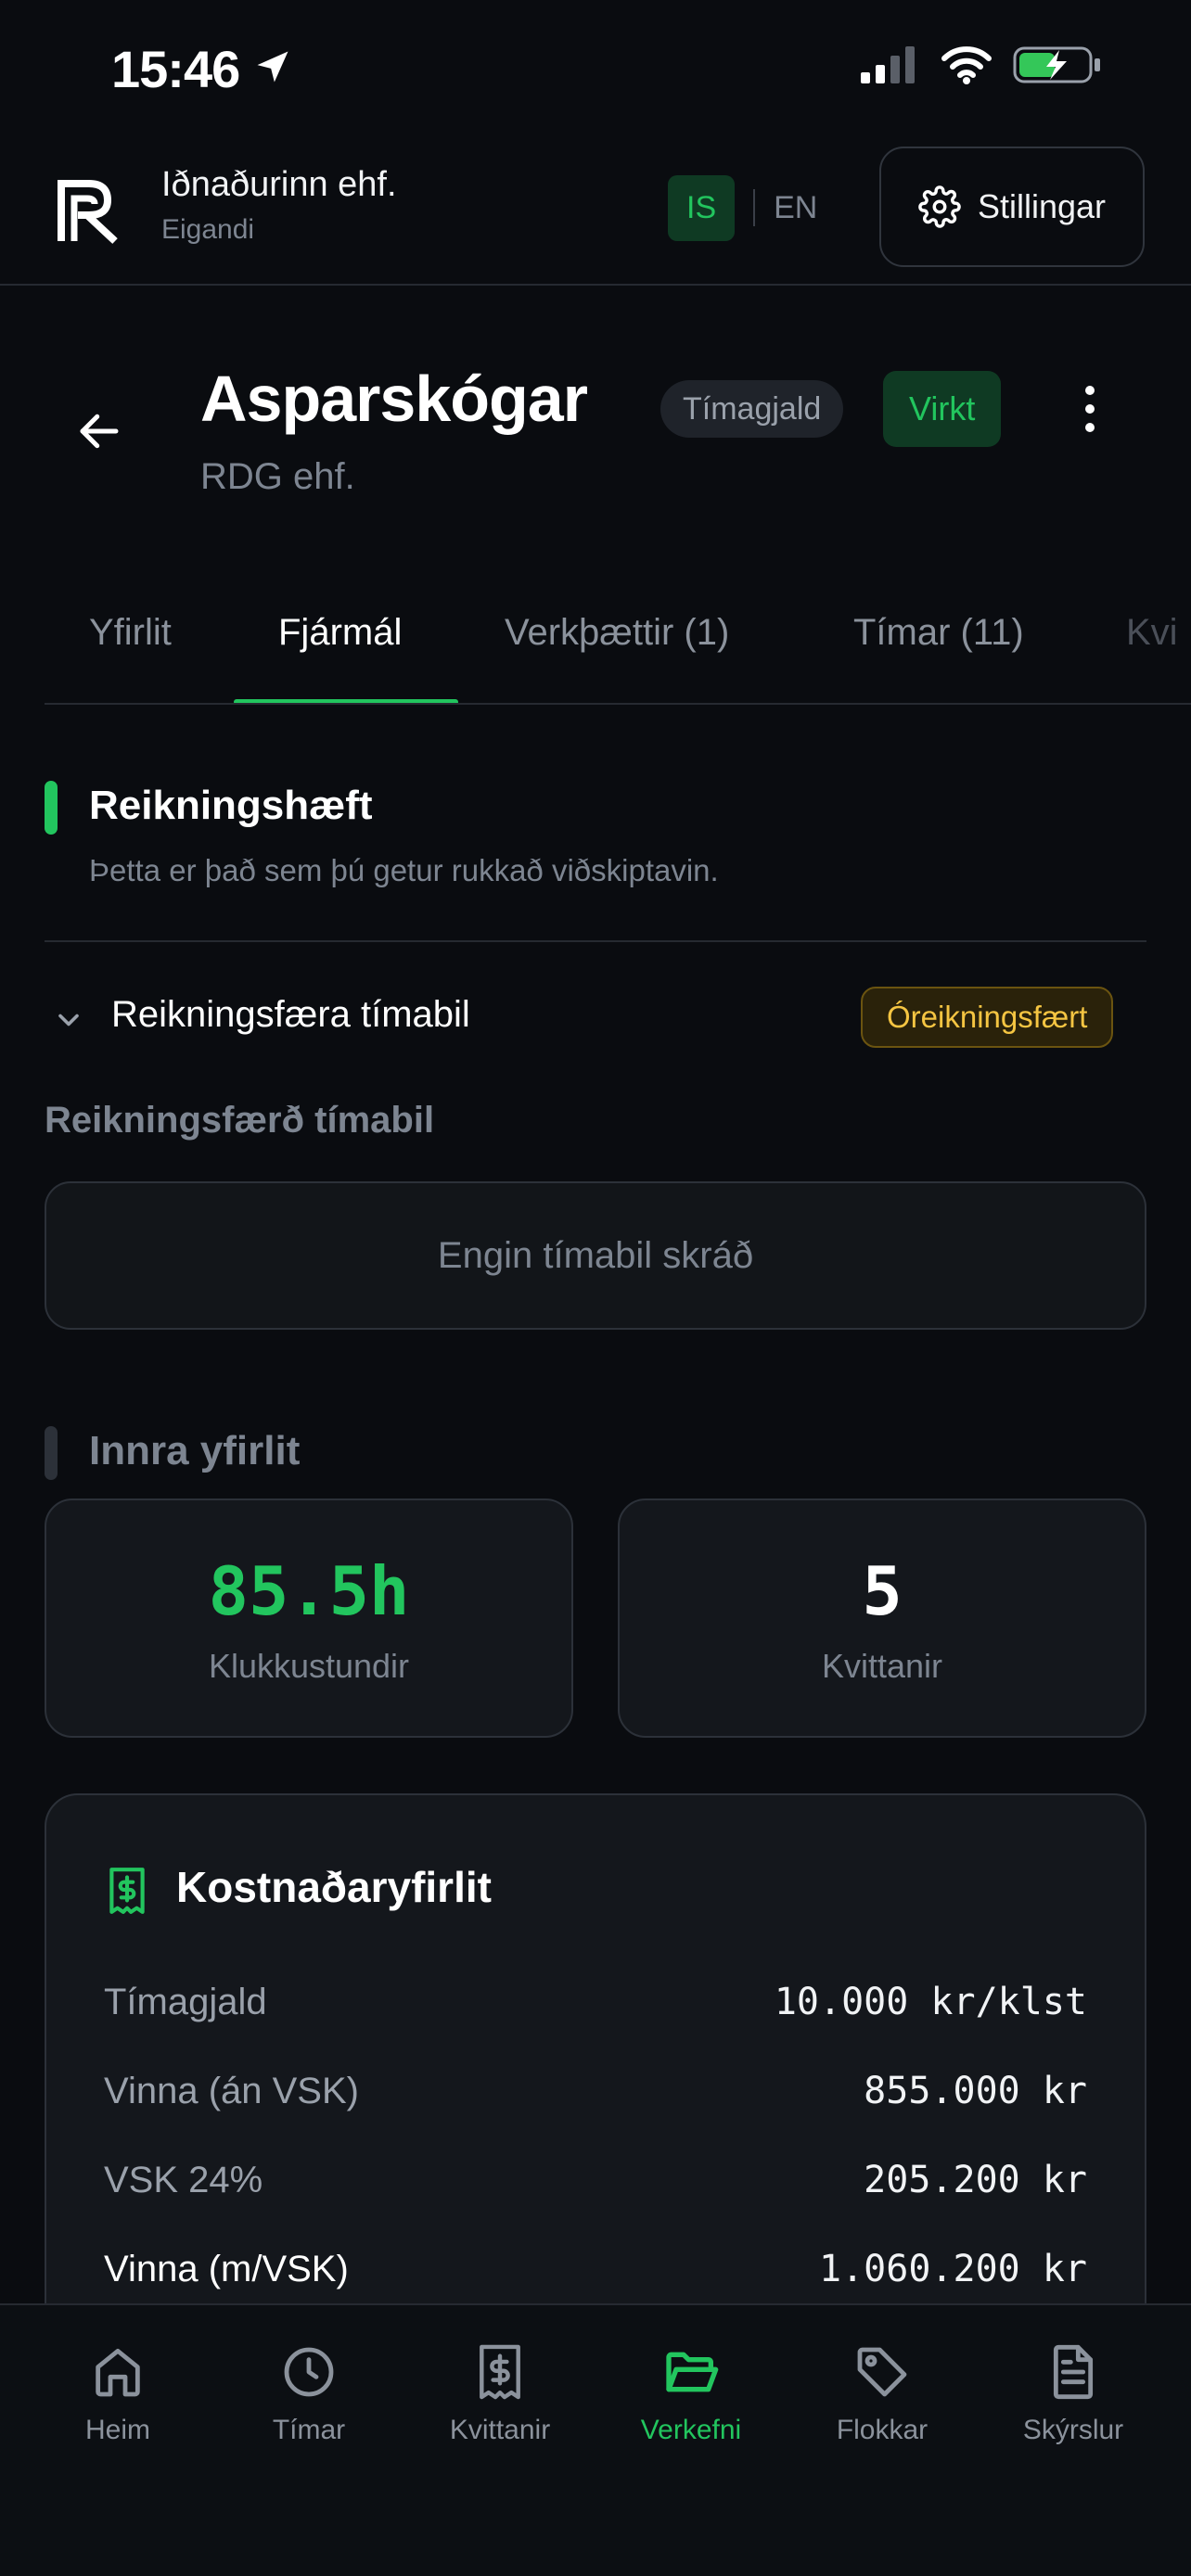  Describe the element at coordinates (595, 2269) in the screenshot. I see `cost-row-total: Vinna (m/VSK) 1.060.200 kr` at that location.